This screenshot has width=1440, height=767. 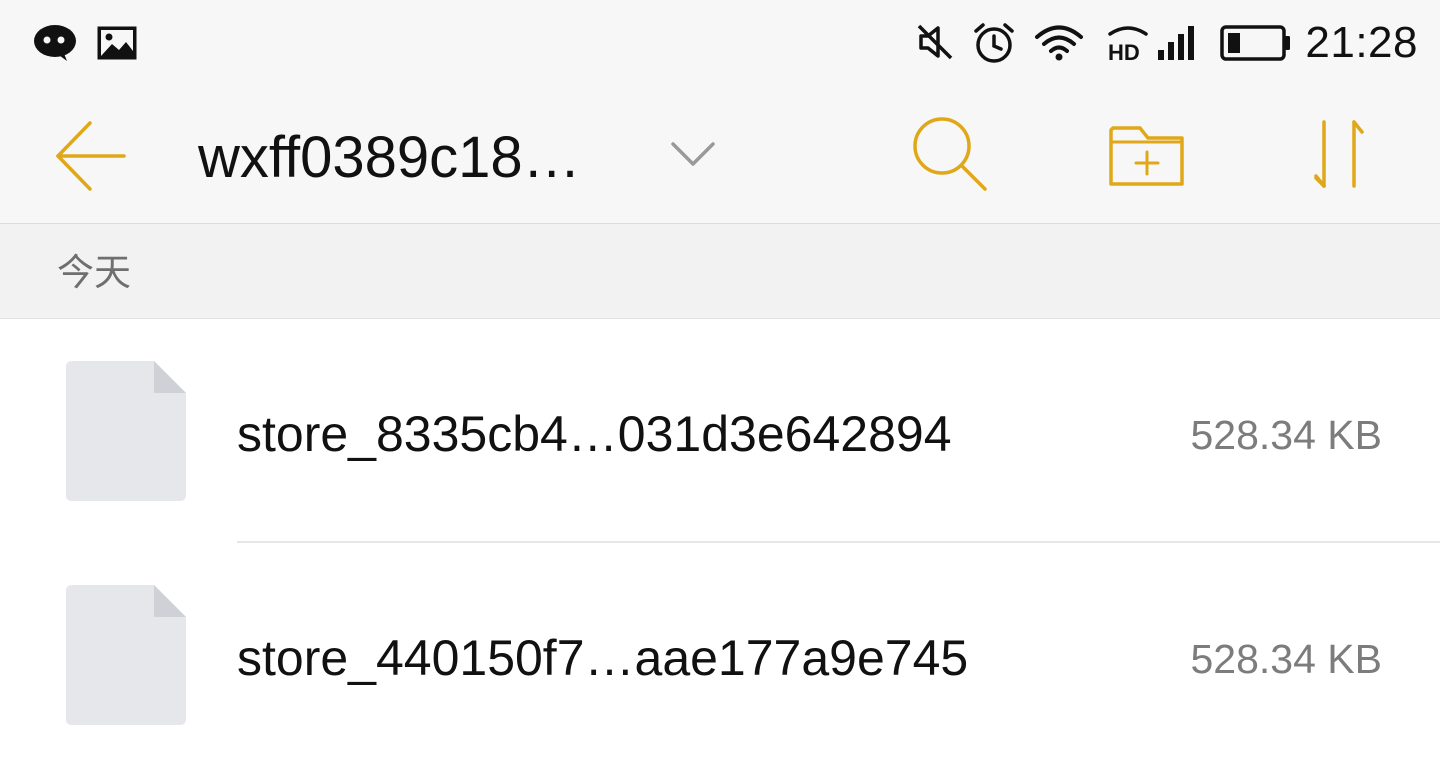 I want to click on hd-signal-icon: HD, so click(x=1154, y=43).